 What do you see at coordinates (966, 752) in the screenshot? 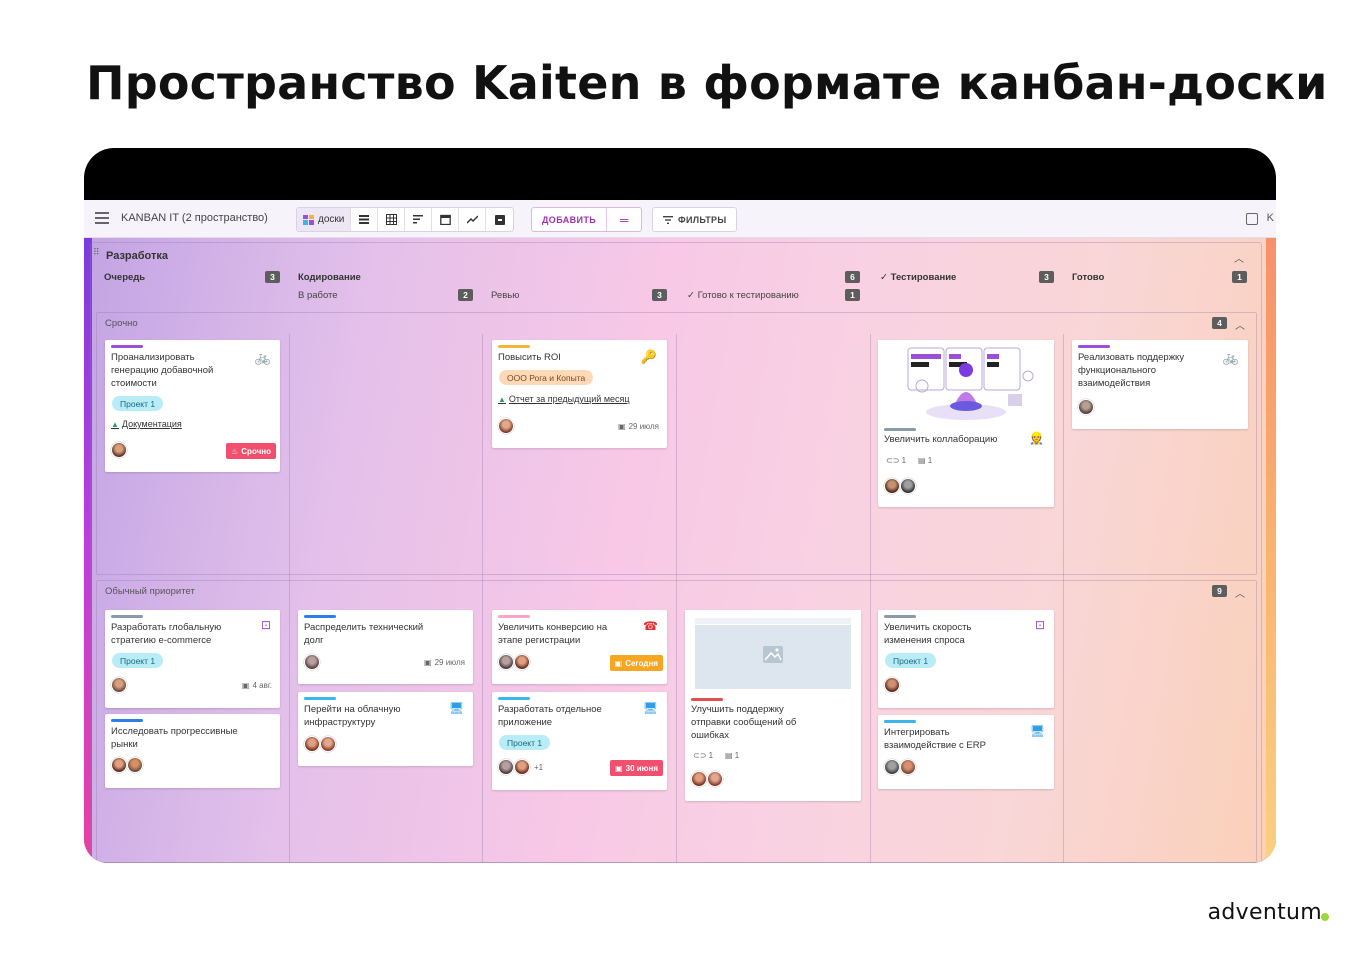
I see `card-erp-integration: Интегрировать взаимодействие с ERP 🖥` at bounding box center [966, 752].